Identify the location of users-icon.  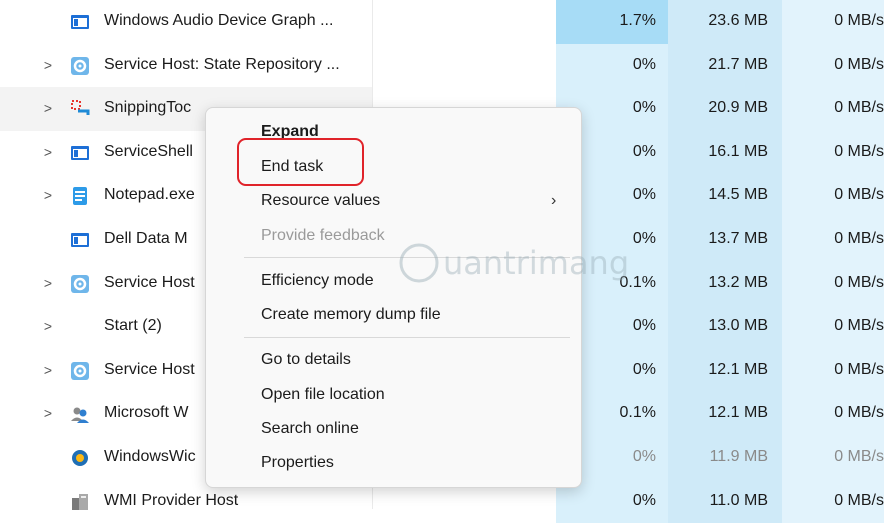
(80, 414).